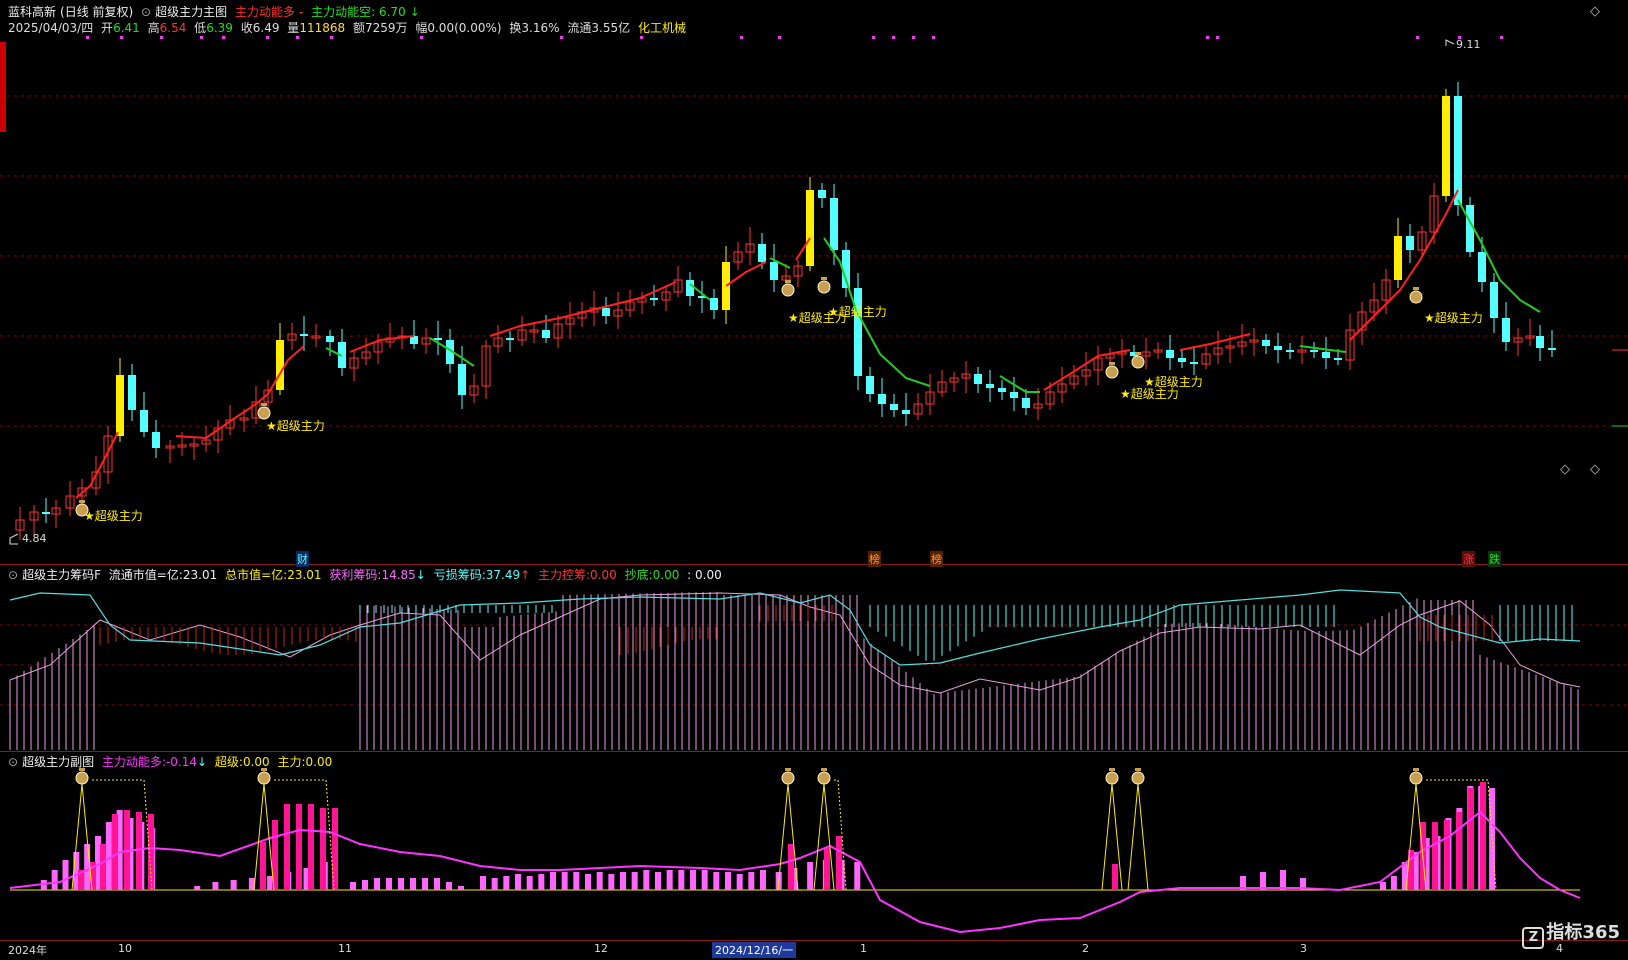 This screenshot has width=1628, height=960. What do you see at coordinates (293, 28) in the screenshot?
I see `vol-label: 量` at bounding box center [293, 28].